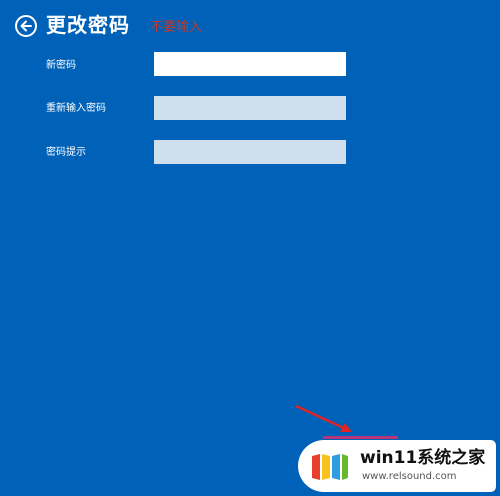  I want to click on watermark: win11系统之家 www.relsound.com, so click(397, 466).